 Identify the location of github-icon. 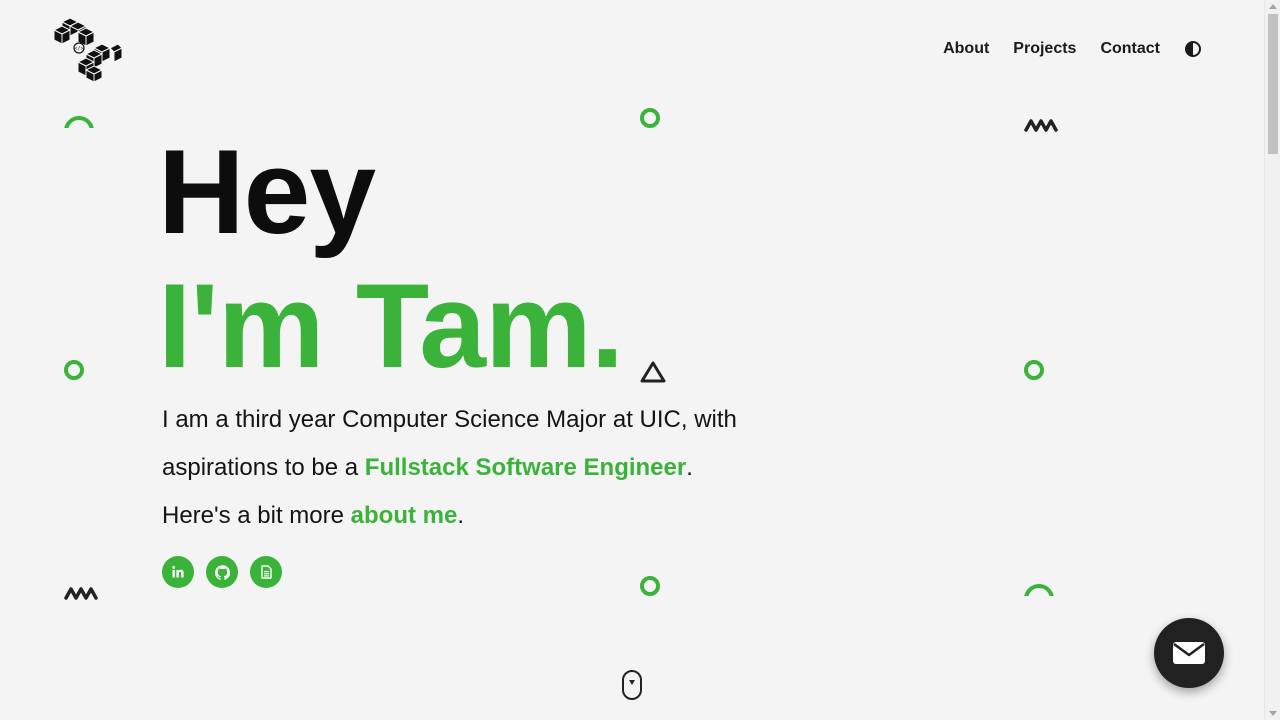
(222, 572).